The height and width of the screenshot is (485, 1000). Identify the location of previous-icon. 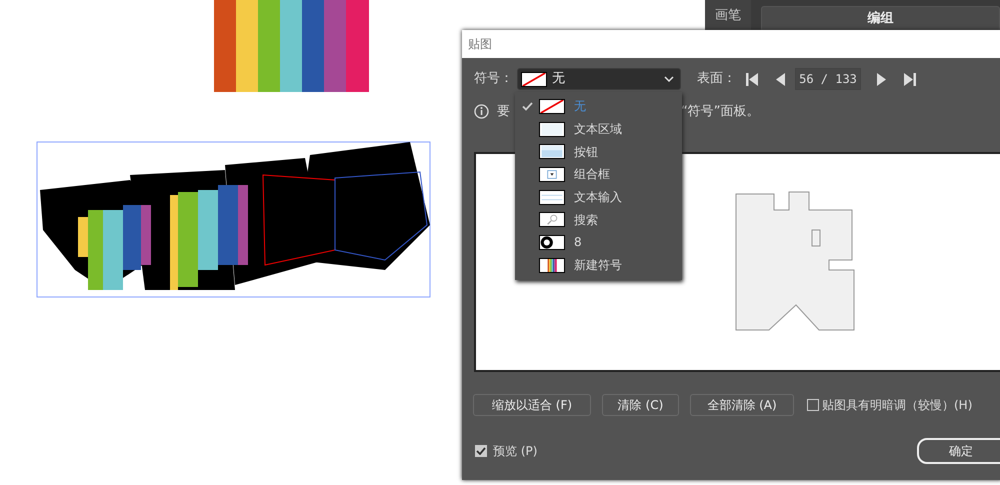
(780, 79).